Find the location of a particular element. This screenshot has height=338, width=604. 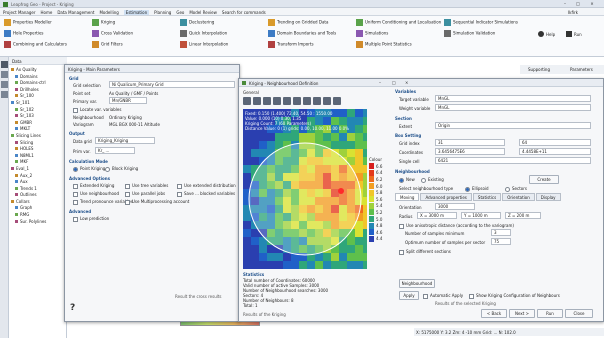

ribbon-button: Domain Boundaries and Tools is located at coordinates (302, 33).